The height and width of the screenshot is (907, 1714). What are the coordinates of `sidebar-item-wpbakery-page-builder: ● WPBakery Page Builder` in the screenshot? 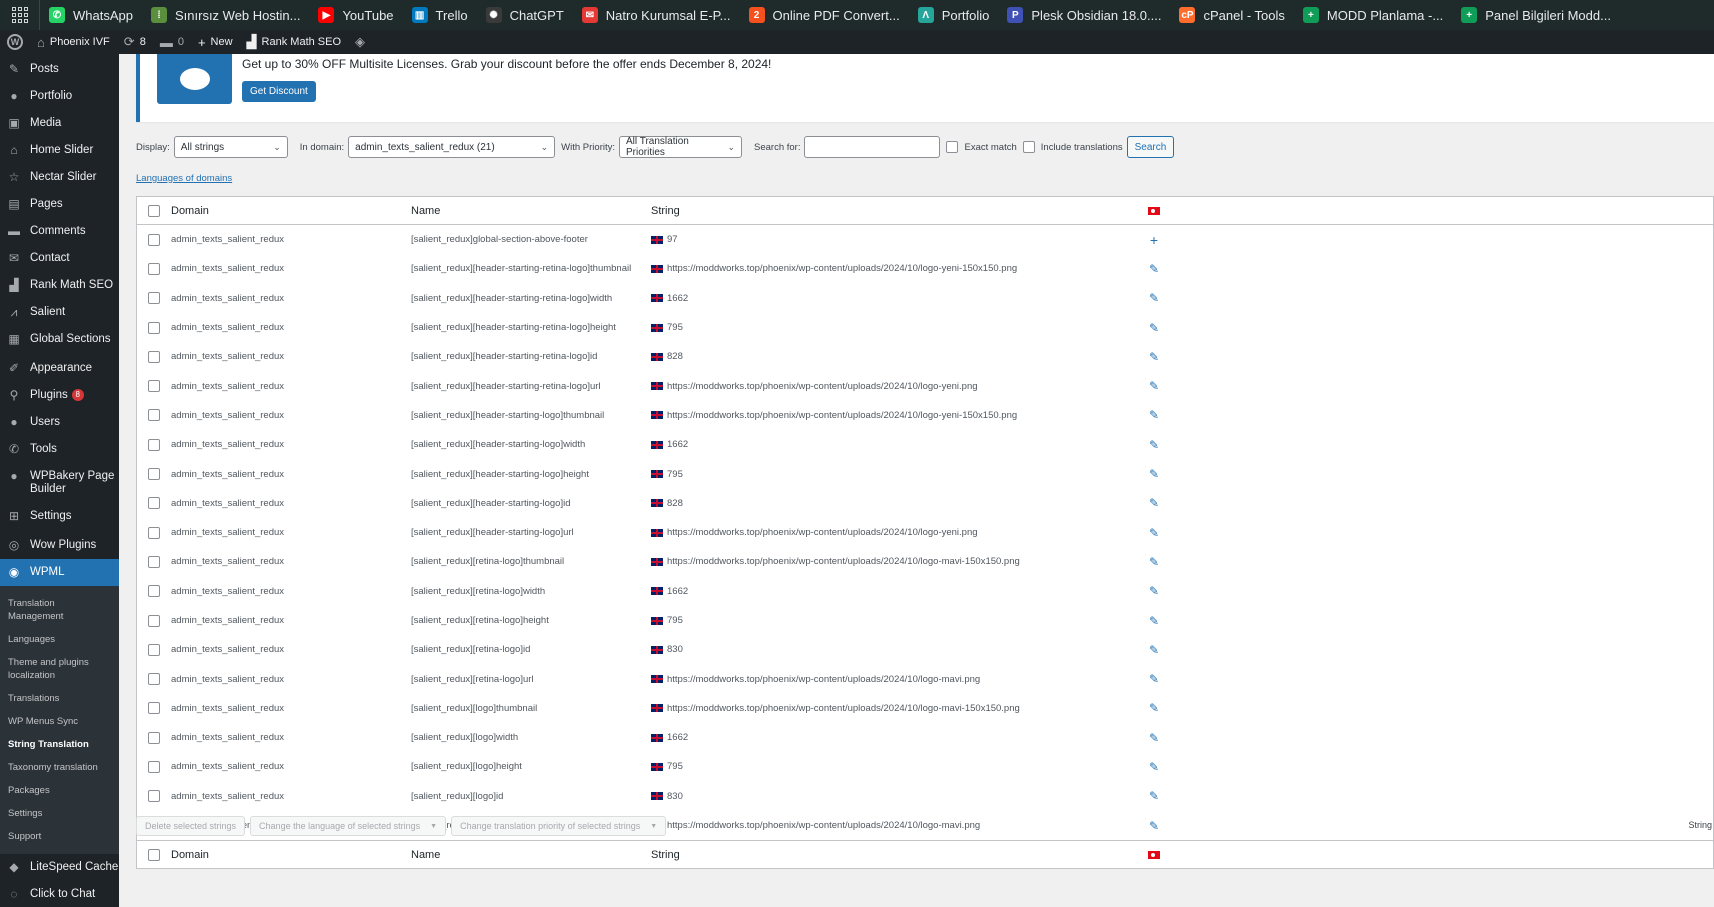 It's located at (59, 483).